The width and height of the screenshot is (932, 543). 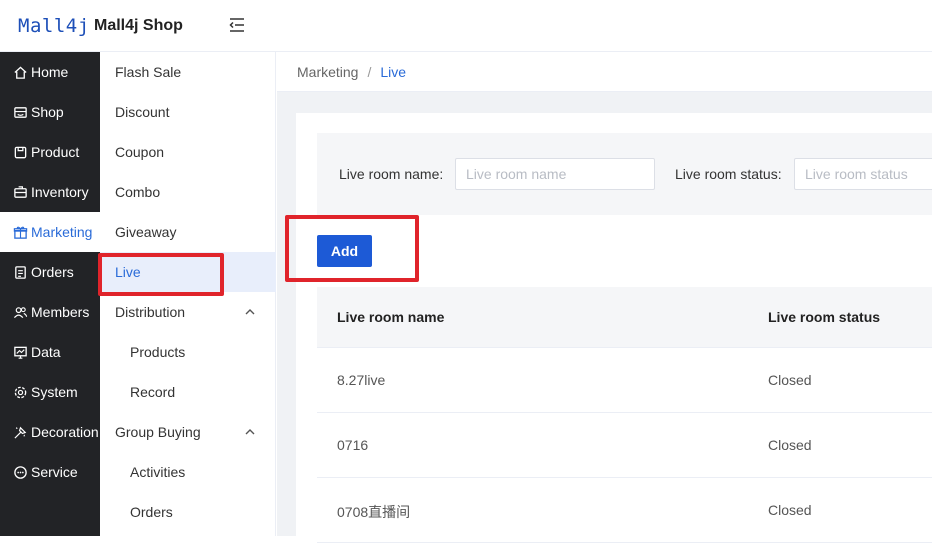 I want to click on orders-icon, so click(x=20, y=272).